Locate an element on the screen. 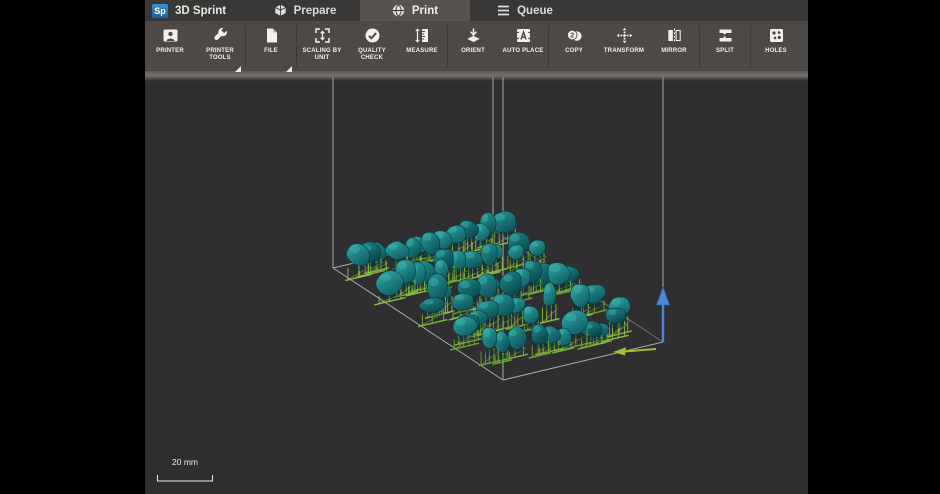 The width and height of the screenshot is (940, 494). tab-label: Print is located at coordinates (425, 10).